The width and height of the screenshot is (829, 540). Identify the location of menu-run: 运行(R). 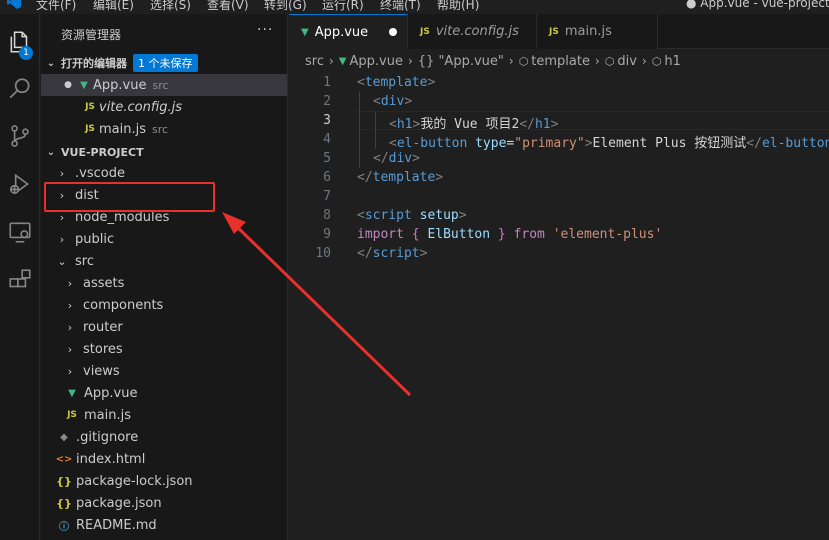
(343, 6).